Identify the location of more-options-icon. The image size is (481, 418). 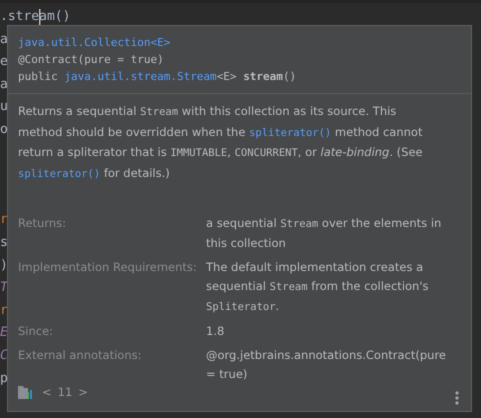
(457, 398).